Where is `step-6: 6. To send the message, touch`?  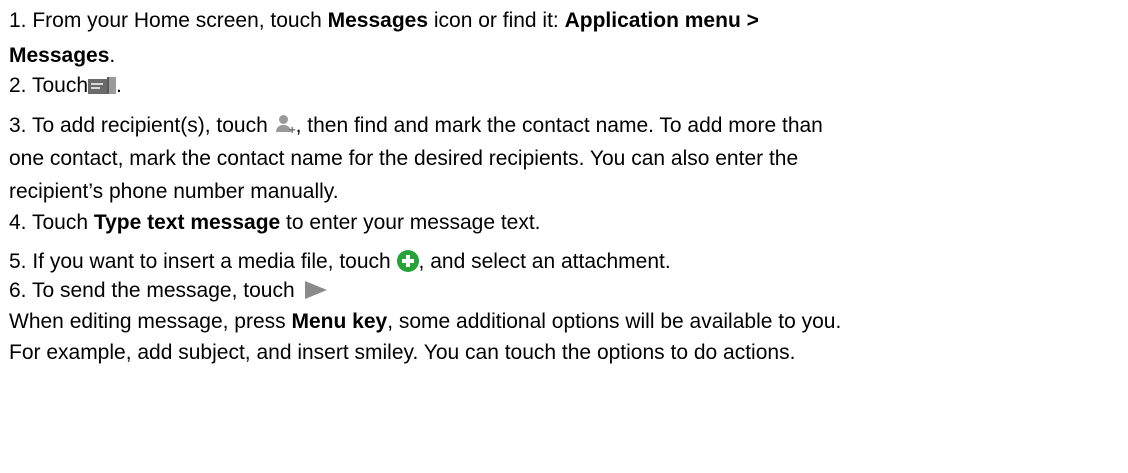 step-6: 6. To send the message, touch is located at coordinates (168, 291).